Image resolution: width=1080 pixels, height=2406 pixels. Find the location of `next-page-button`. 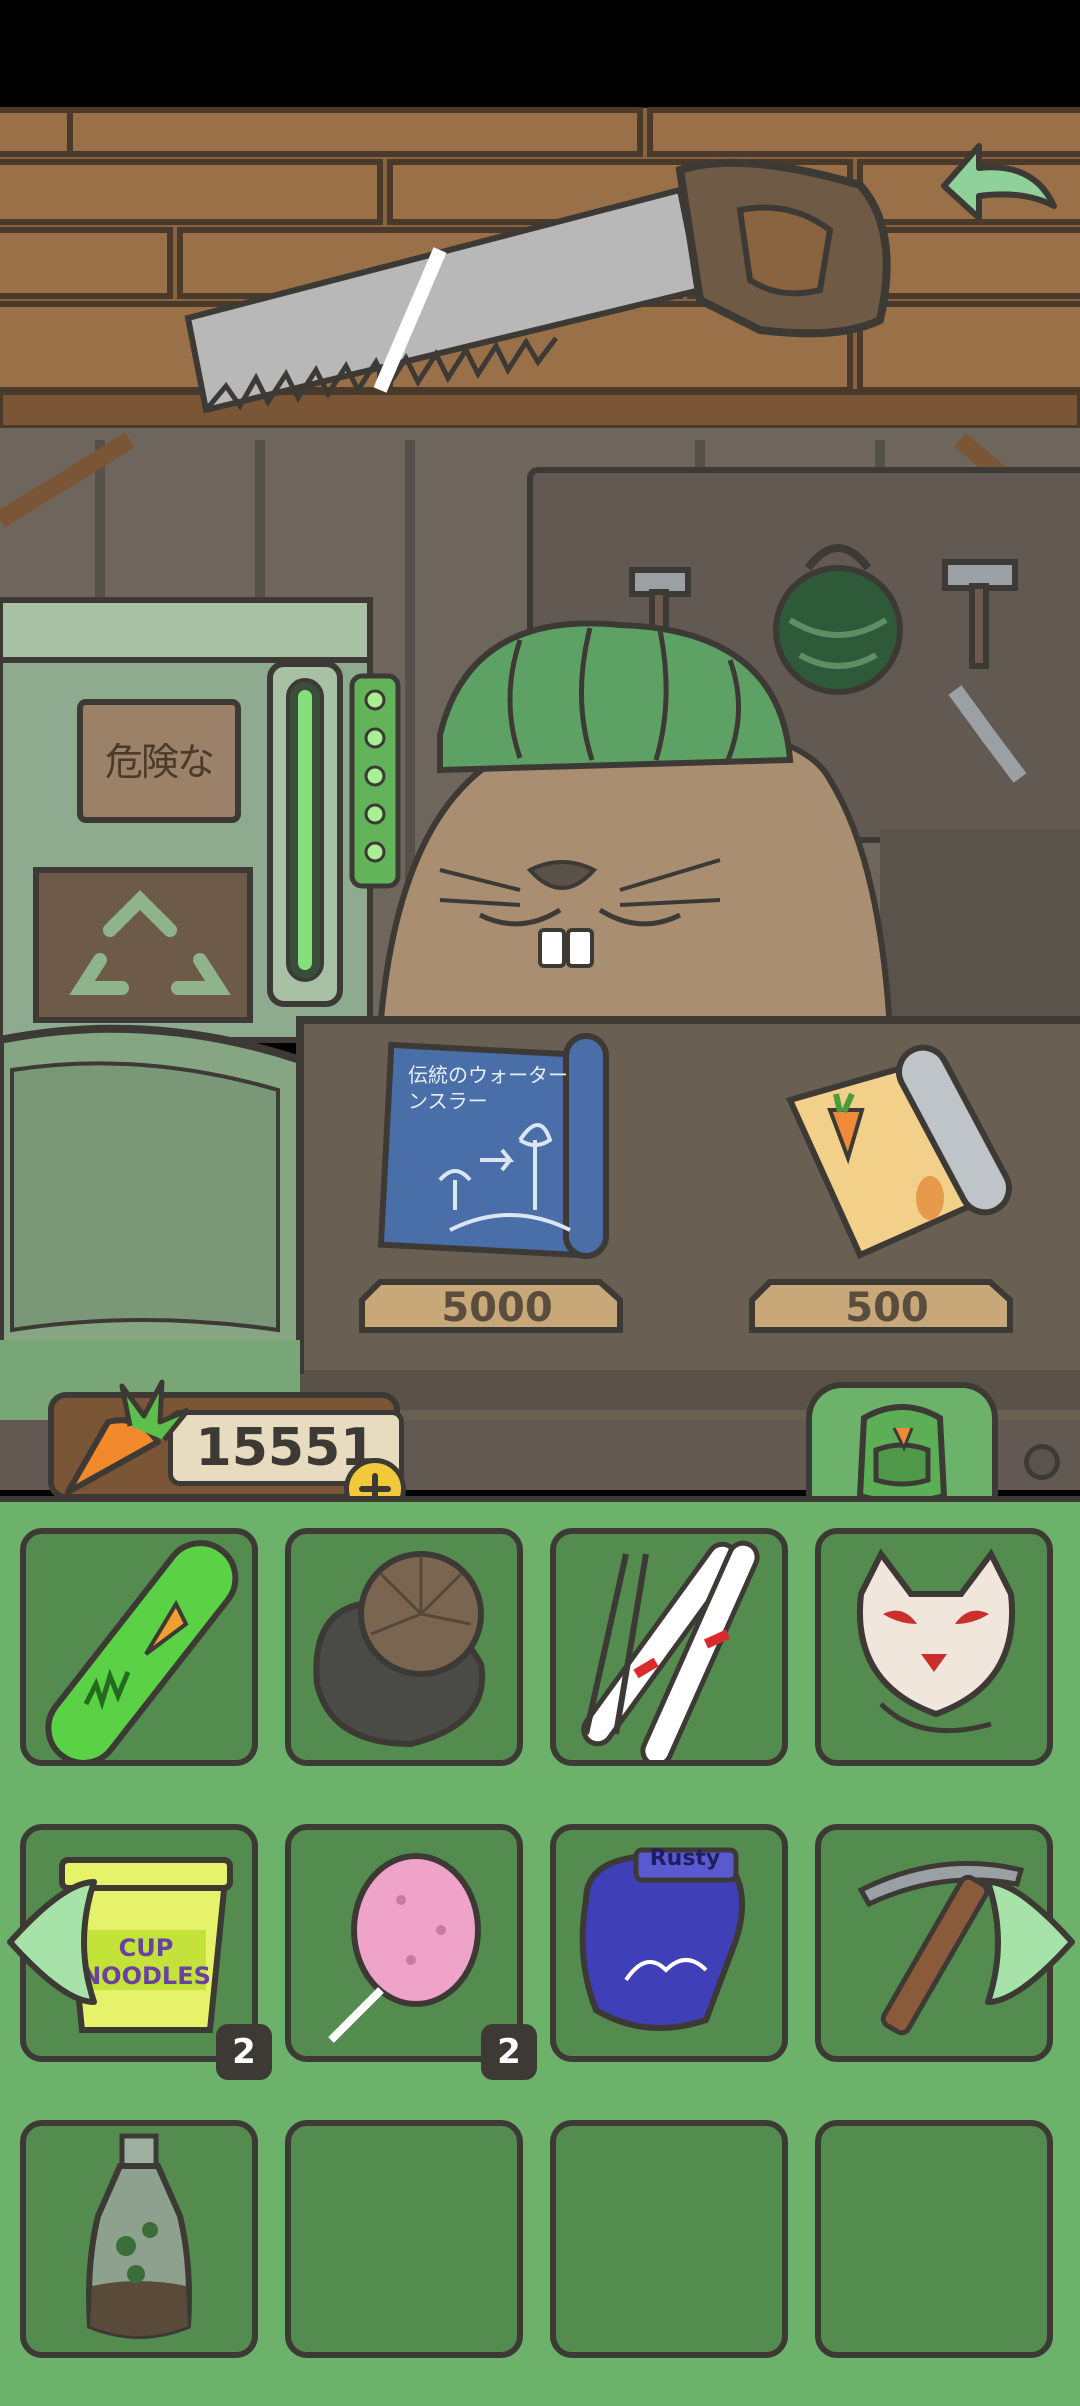

next-page-button is located at coordinates (1030, 1942).